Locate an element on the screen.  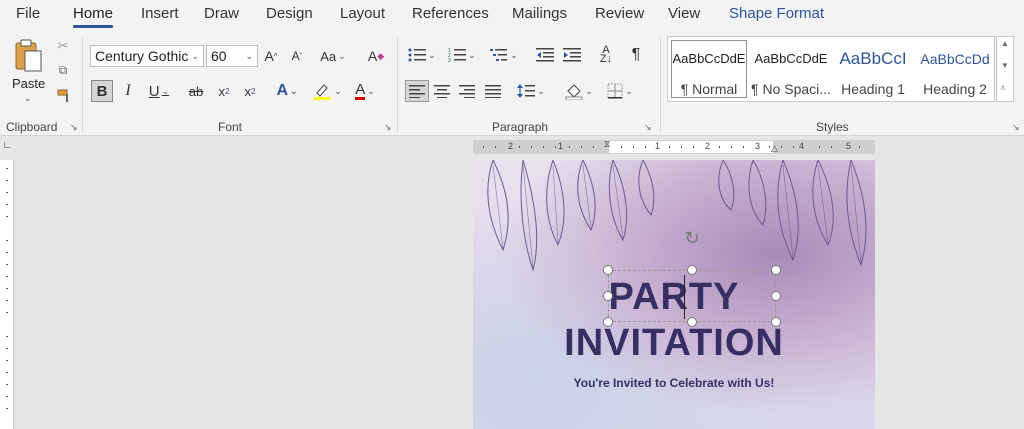
clear-formatting-icon: A ◆ is located at coordinates (376, 56).